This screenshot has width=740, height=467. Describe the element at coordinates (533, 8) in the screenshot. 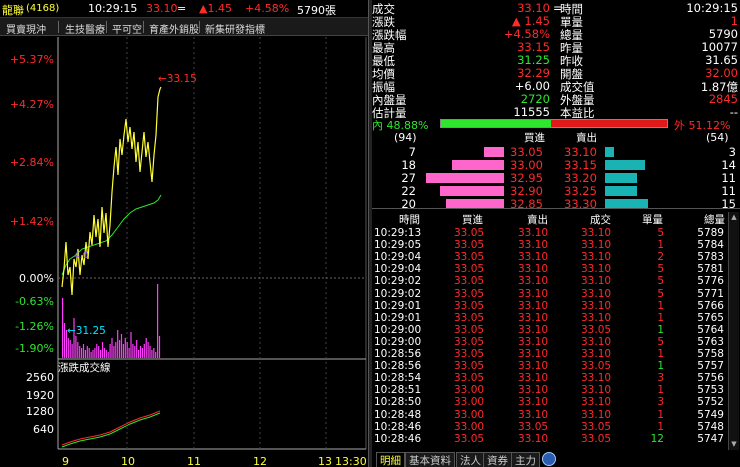

I see `quote-value: 33.10` at that location.